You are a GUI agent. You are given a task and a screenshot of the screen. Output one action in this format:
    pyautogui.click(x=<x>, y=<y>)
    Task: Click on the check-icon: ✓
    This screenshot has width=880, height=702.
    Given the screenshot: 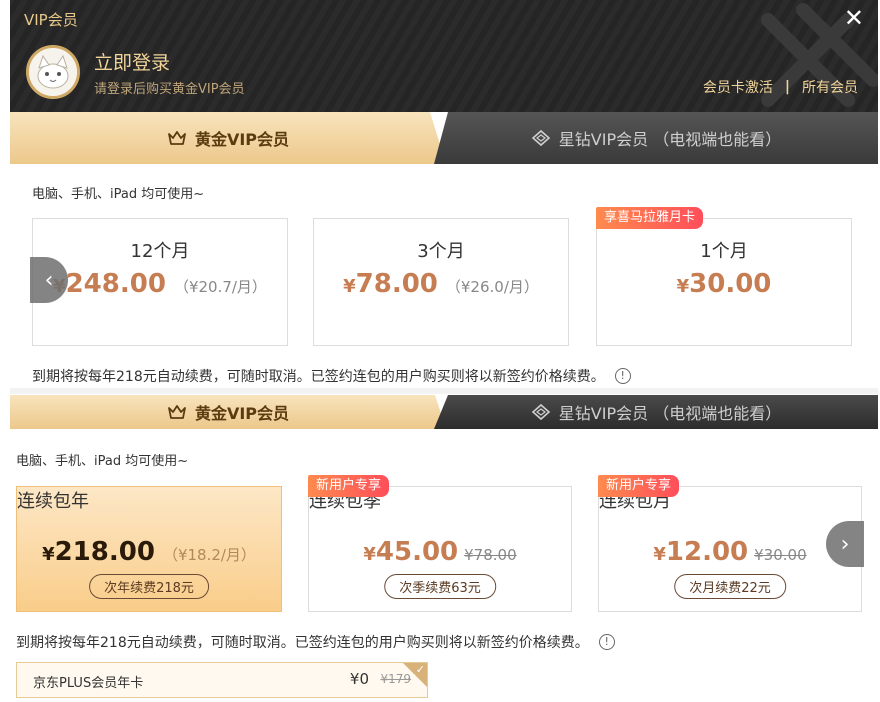 What is the action you would take?
    pyautogui.click(x=420, y=669)
    